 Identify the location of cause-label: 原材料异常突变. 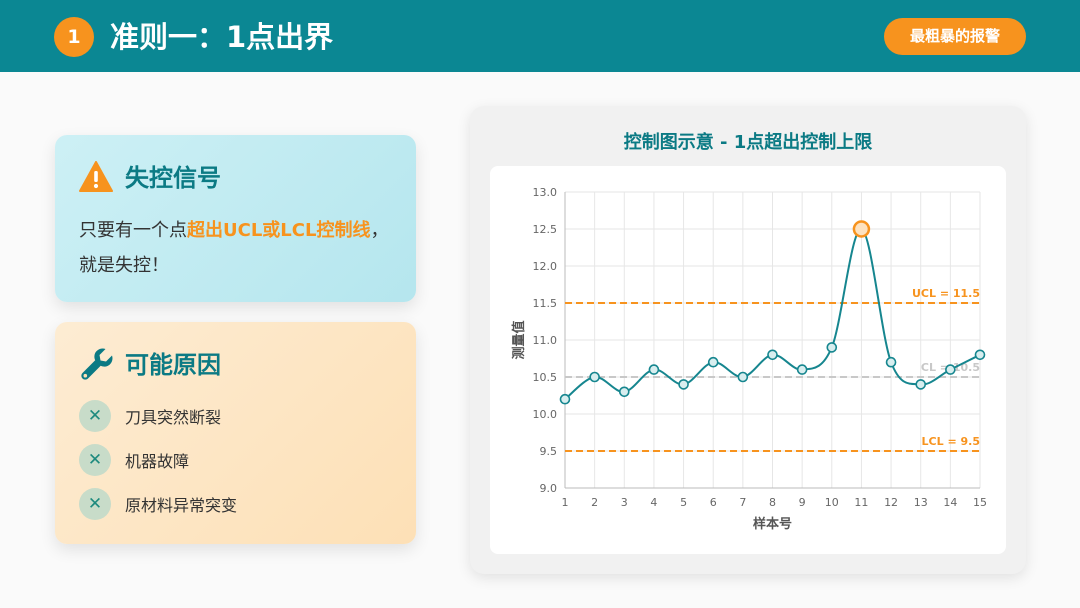
(181, 505).